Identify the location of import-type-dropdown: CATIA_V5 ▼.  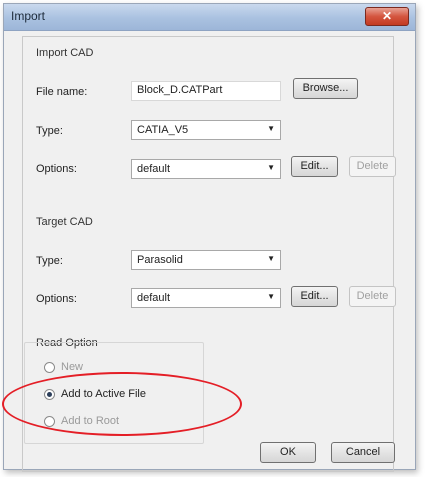
(206, 130).